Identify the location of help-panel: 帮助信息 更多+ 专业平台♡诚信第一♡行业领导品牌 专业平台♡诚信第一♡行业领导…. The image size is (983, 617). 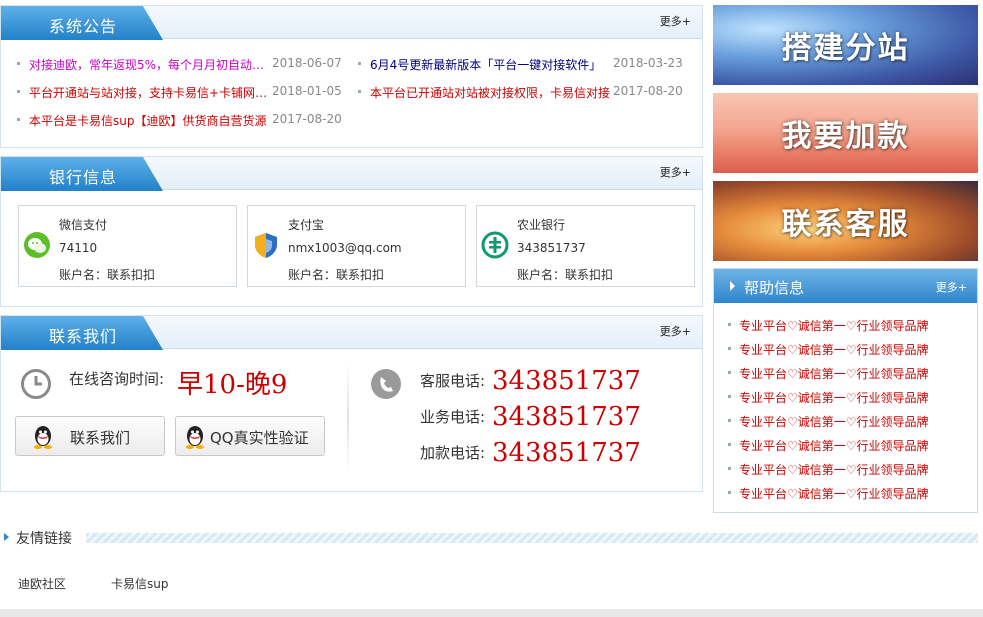
(845, 390).